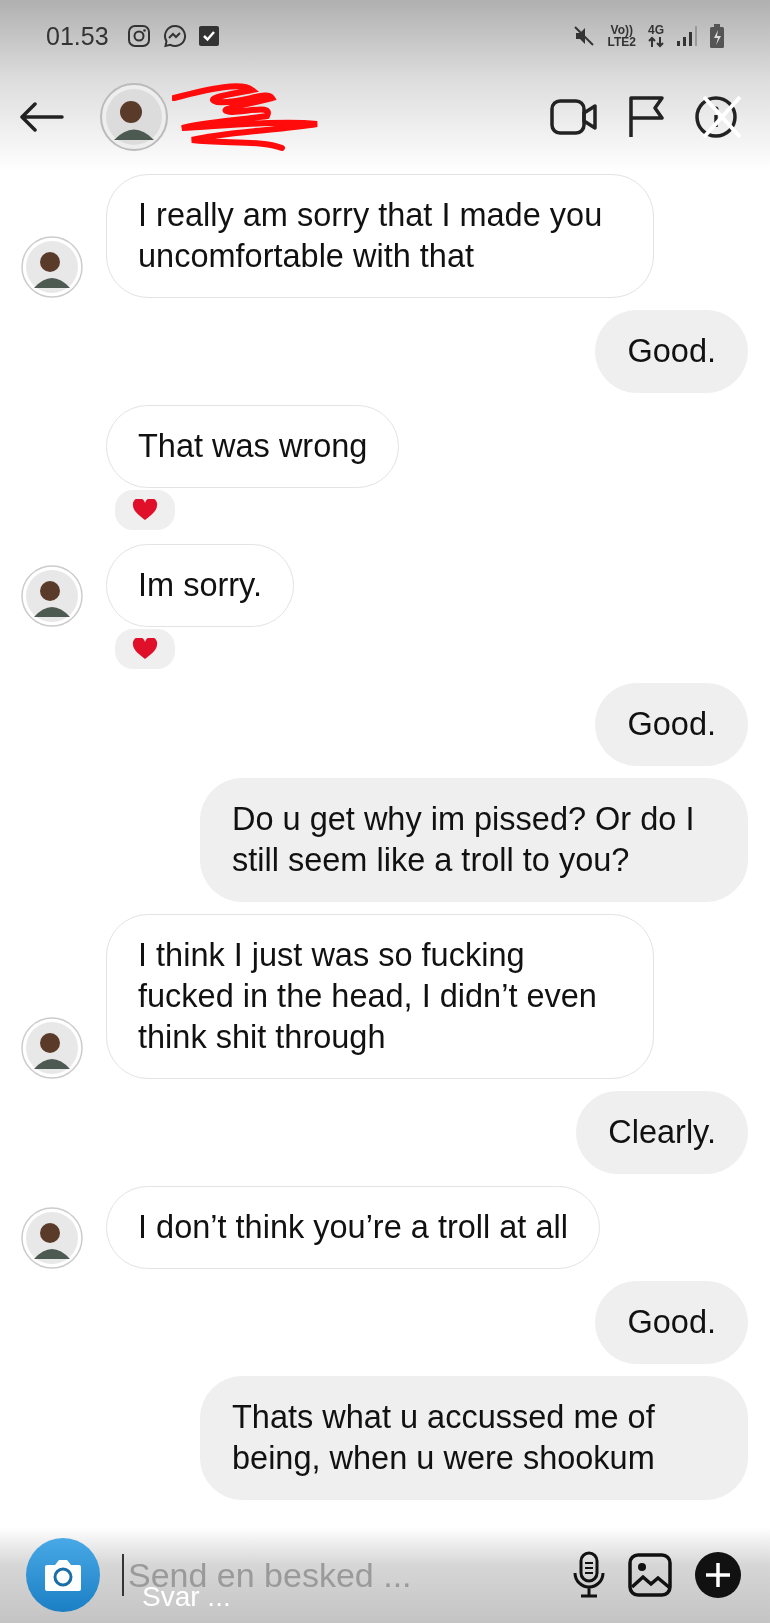  Describe the element at coordinates (650, 1575) in the screenshot. I see `image-icon` at that location.